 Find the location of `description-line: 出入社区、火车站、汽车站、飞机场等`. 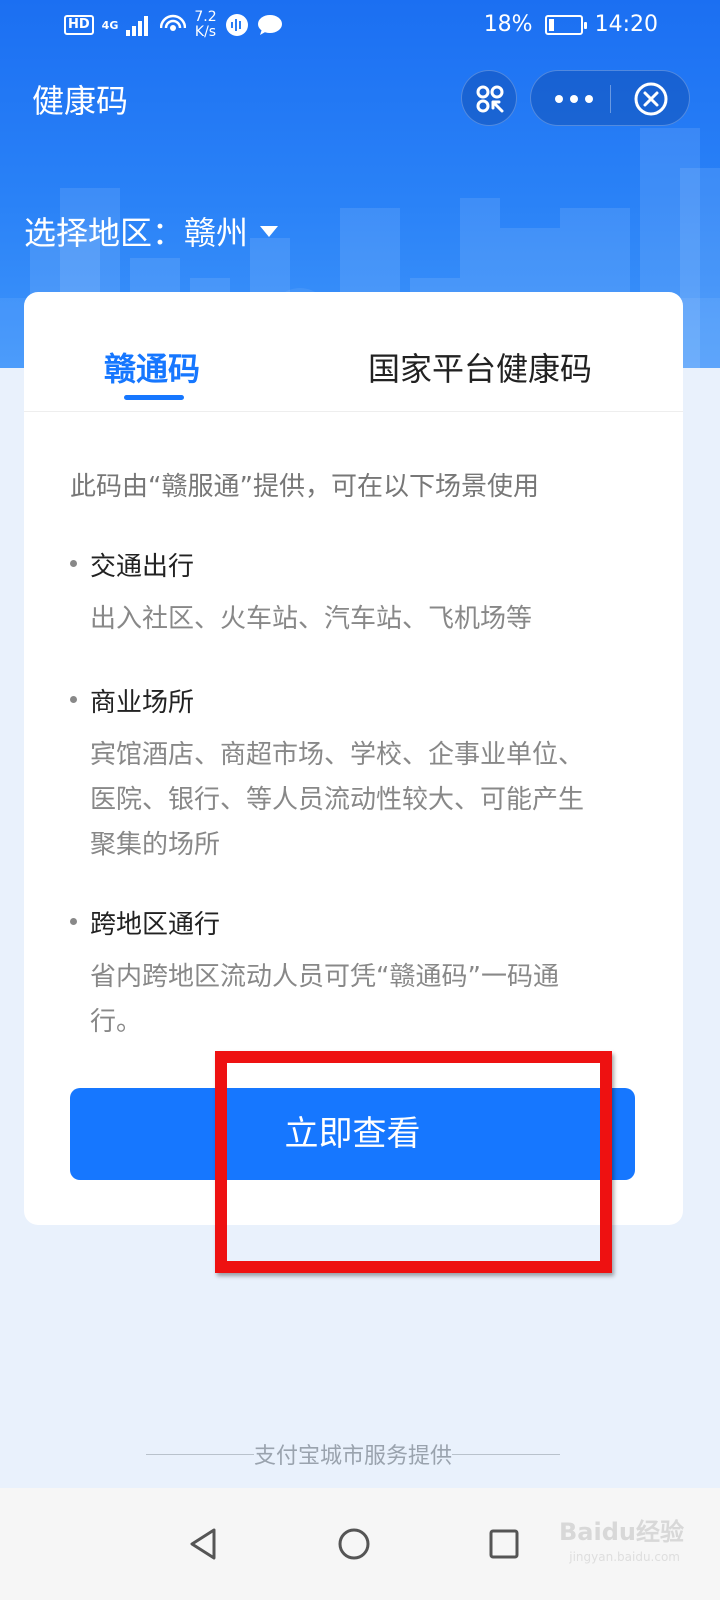

description-line: 出入社区、火车站、汽车站、飞机场等 is located at coordinates (311, 619).